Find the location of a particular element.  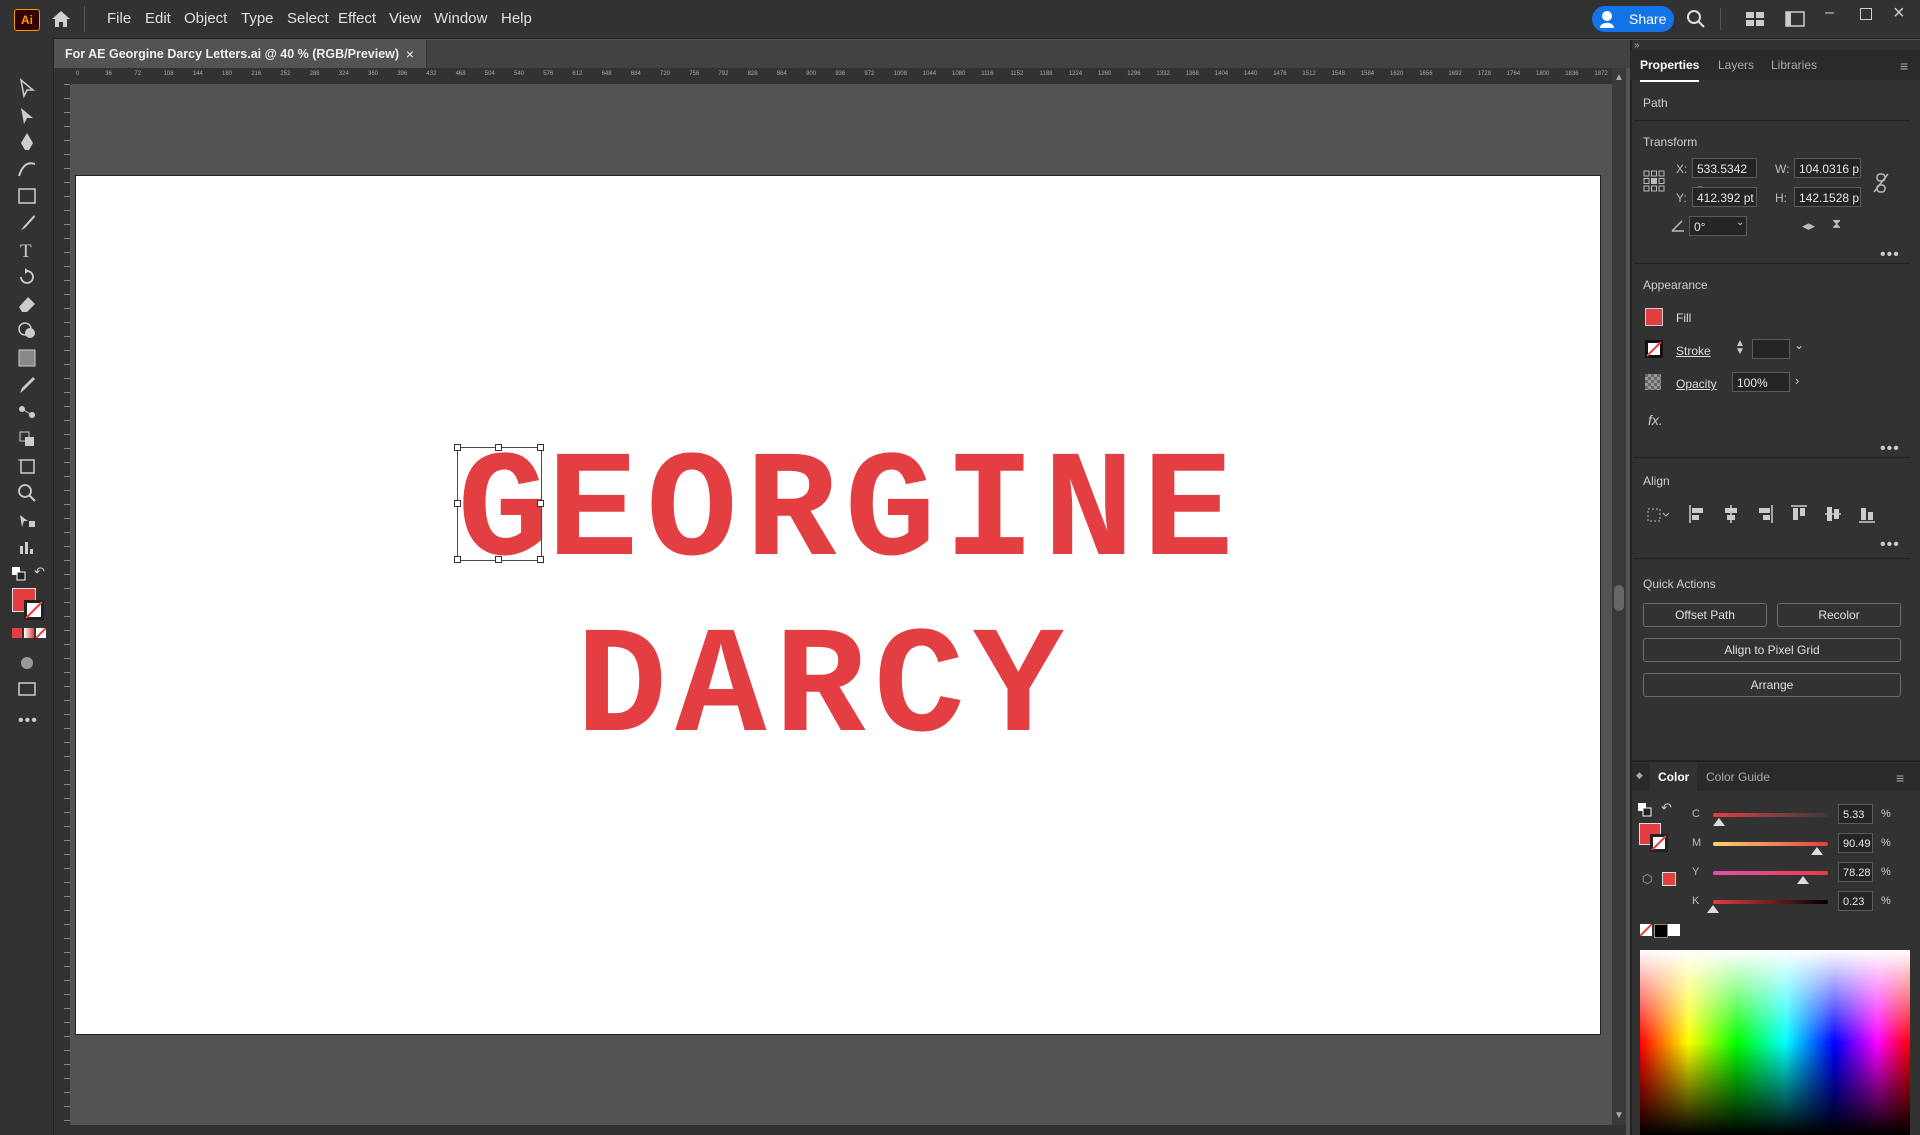

screen-mode-icon is located at coordinates (27, 689).